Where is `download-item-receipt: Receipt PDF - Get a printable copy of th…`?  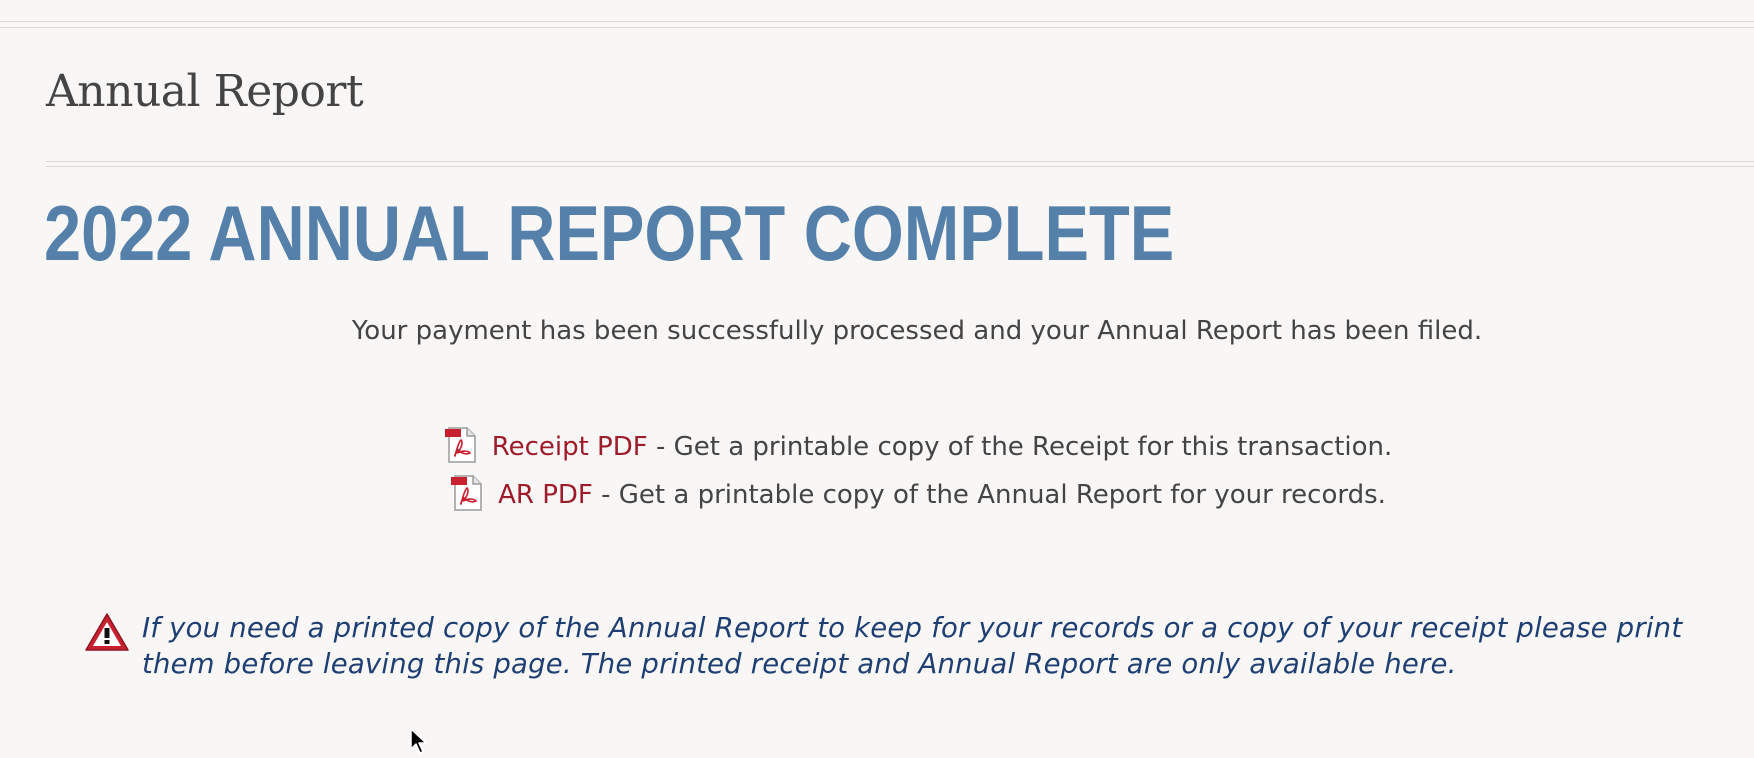 download-item-receipt: Receipt PDF - Get a printable copy of th… is located at coordinates (877, 448).